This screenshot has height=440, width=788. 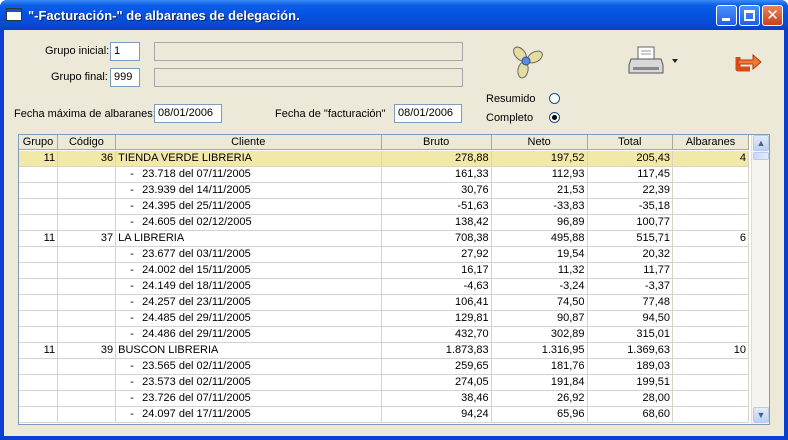 I want to click on albaran-row: -24.395 del 25/11/2005 -51,63 -33,83 -35,18, so click(x=384, y=207).